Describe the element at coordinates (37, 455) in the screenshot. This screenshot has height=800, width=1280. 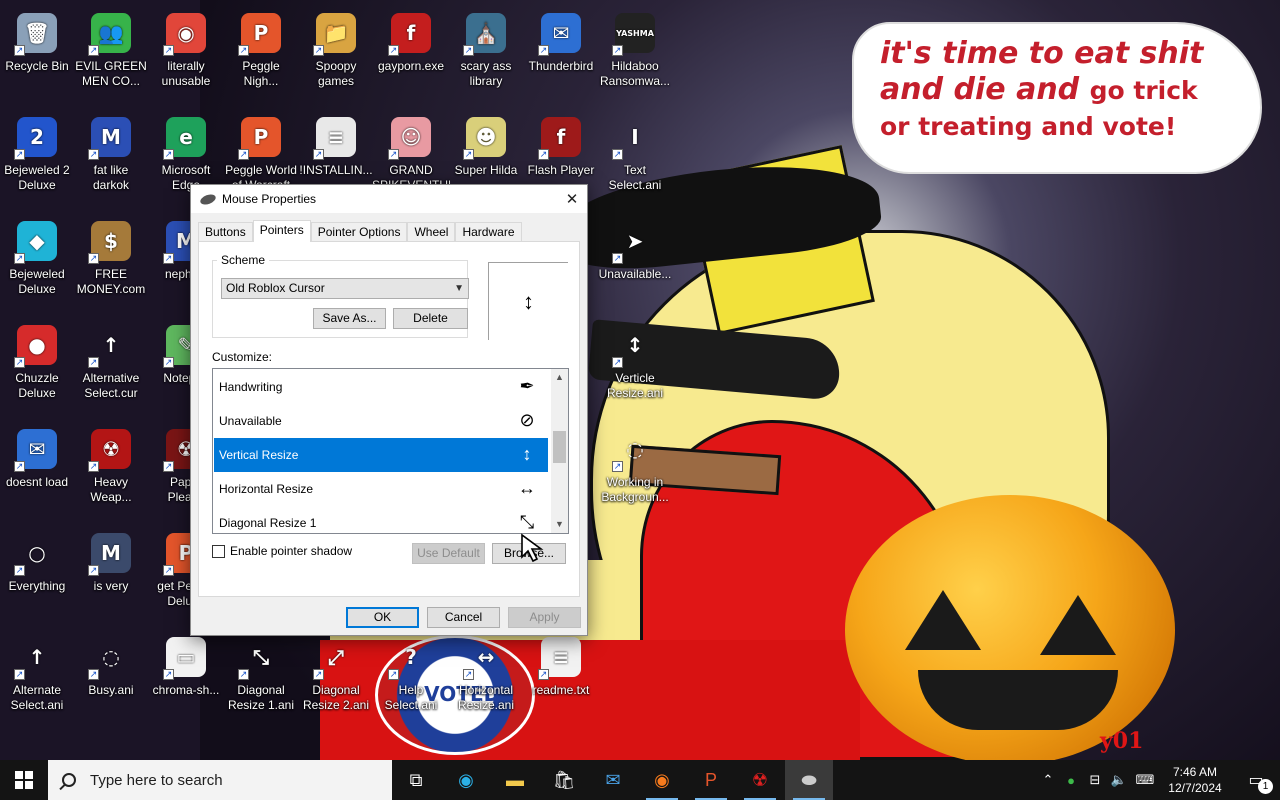
I see `desktop-icon-doesnt-load: ✉ ↗ doesnt load` at that location.